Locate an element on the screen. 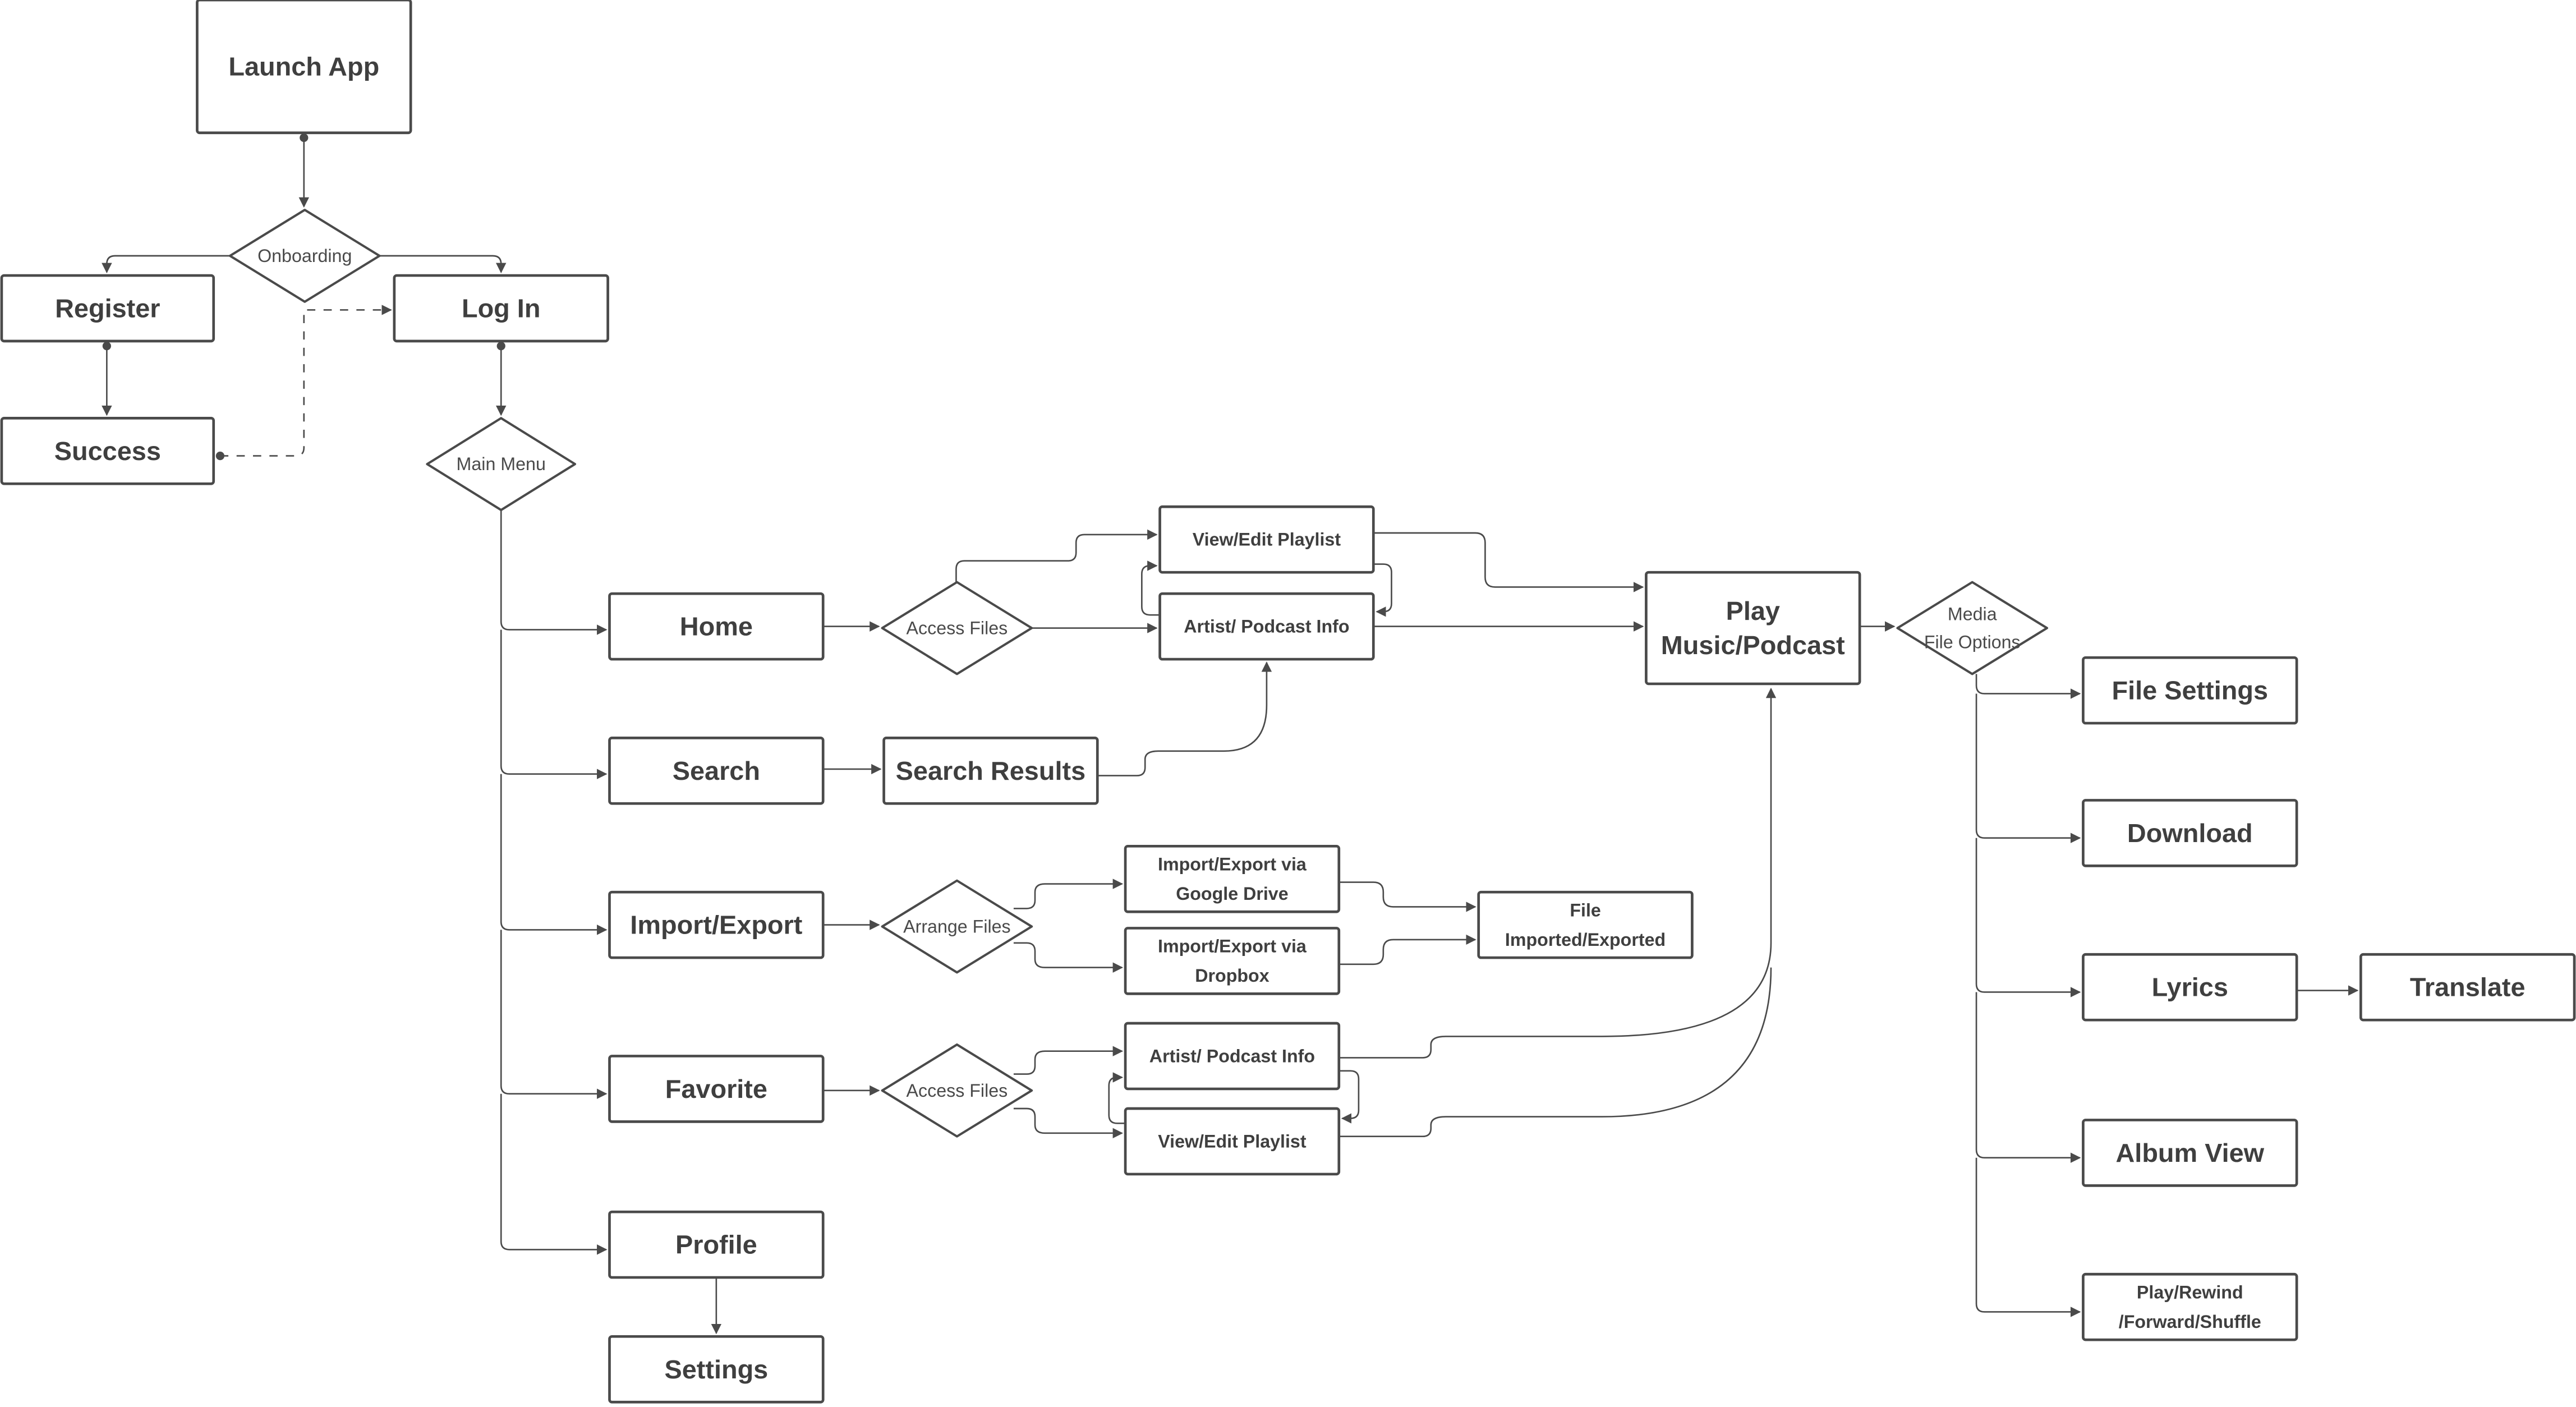 This screenshot has height=1407, width=2576. node-artist-podcast-info-home: Artist/ Podcast Info is located at coordinates (1266, 626).